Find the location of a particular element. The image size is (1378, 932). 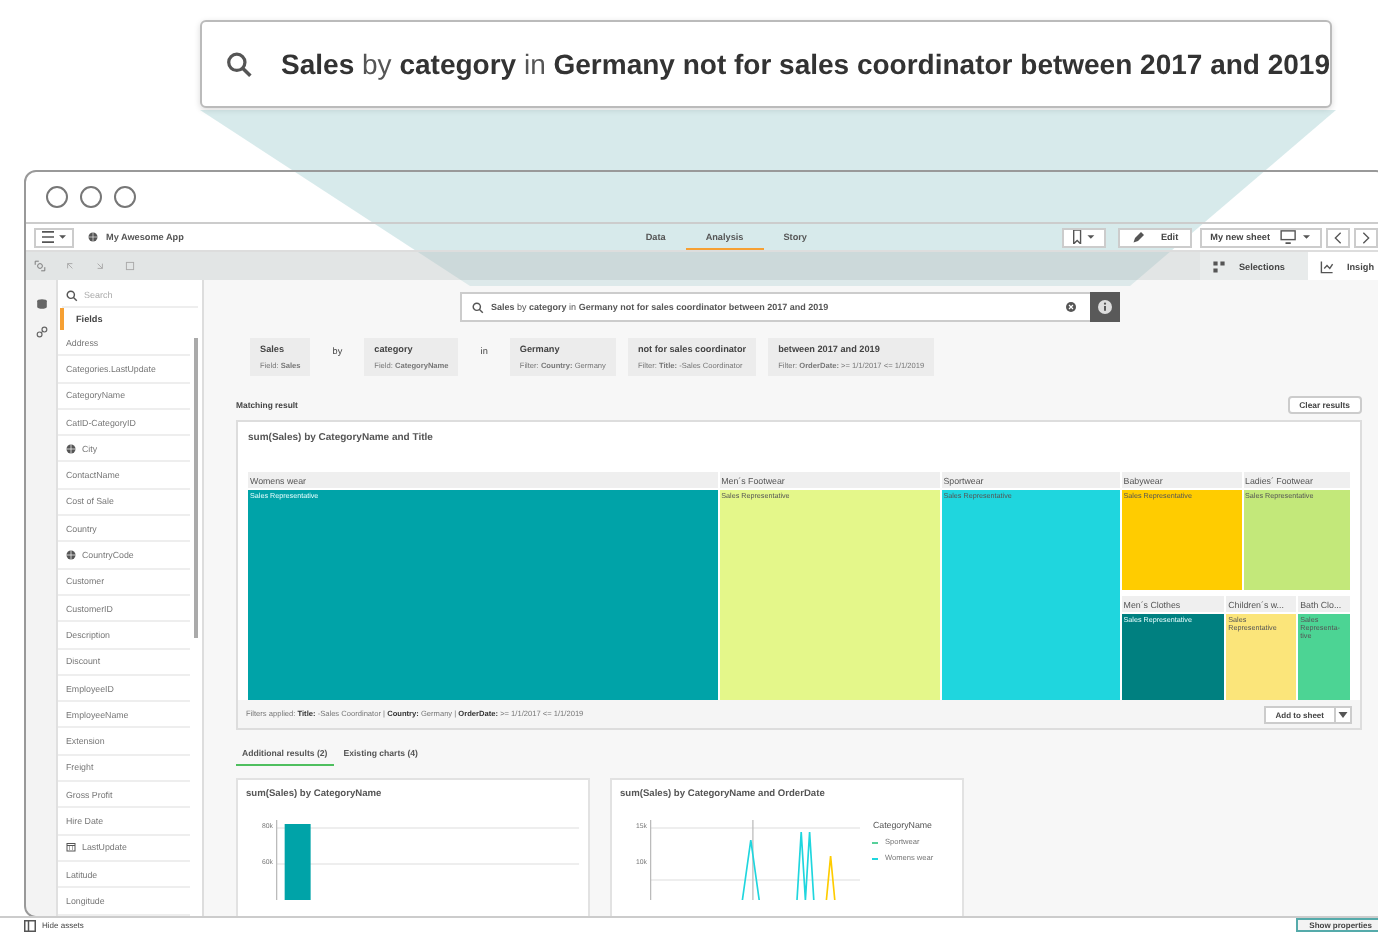

info-button is located at coordinates (1104, 307).